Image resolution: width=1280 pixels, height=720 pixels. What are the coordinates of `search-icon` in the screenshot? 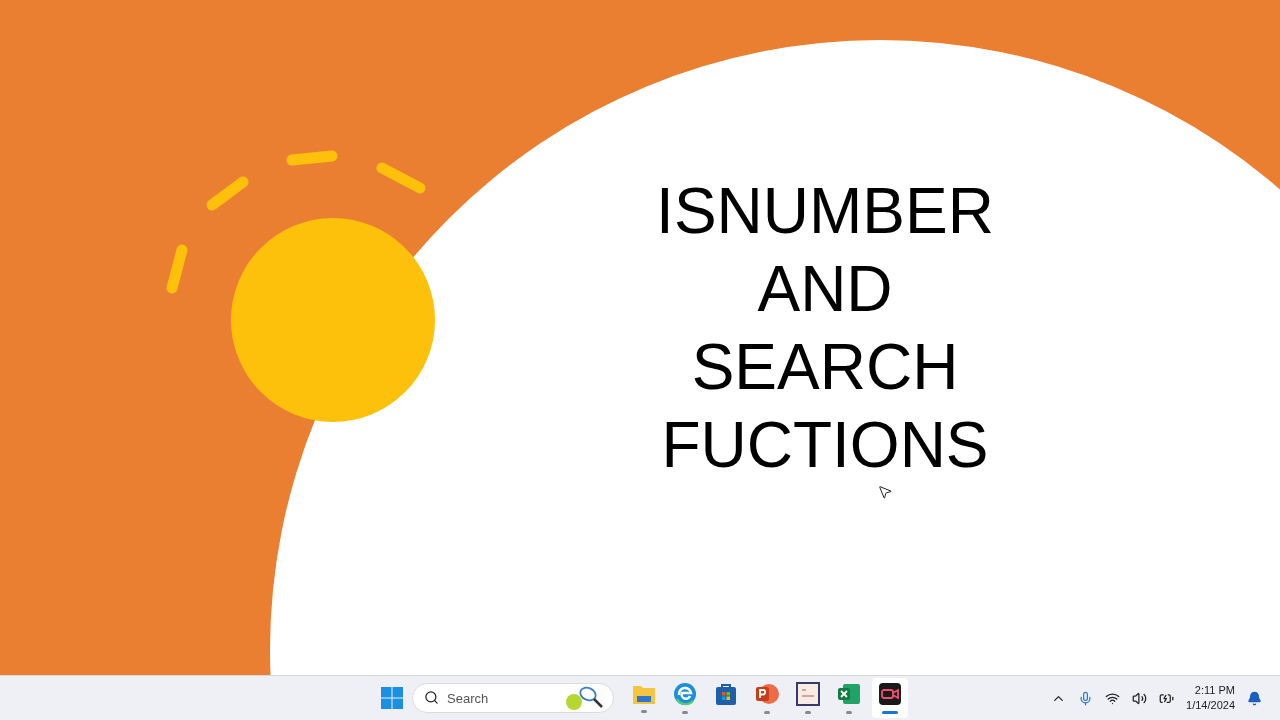 It's located at (431, 697).